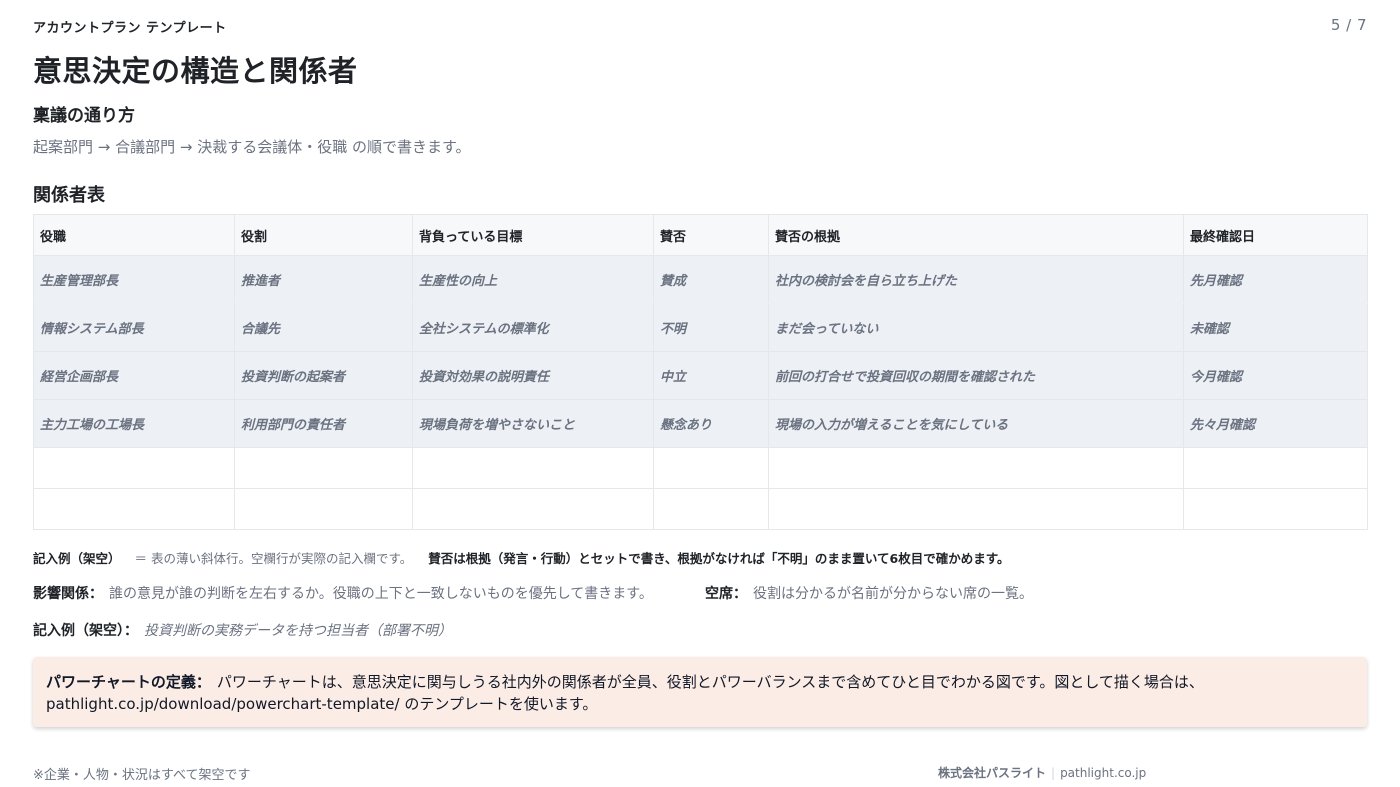 This screenshot has height=787, width=1400. What do you see at coordinates (700, 26) in the screenshot?
I see `slide-header: アカウントプラン テンプレート 5 / 7` at bounding box center [700, 26].